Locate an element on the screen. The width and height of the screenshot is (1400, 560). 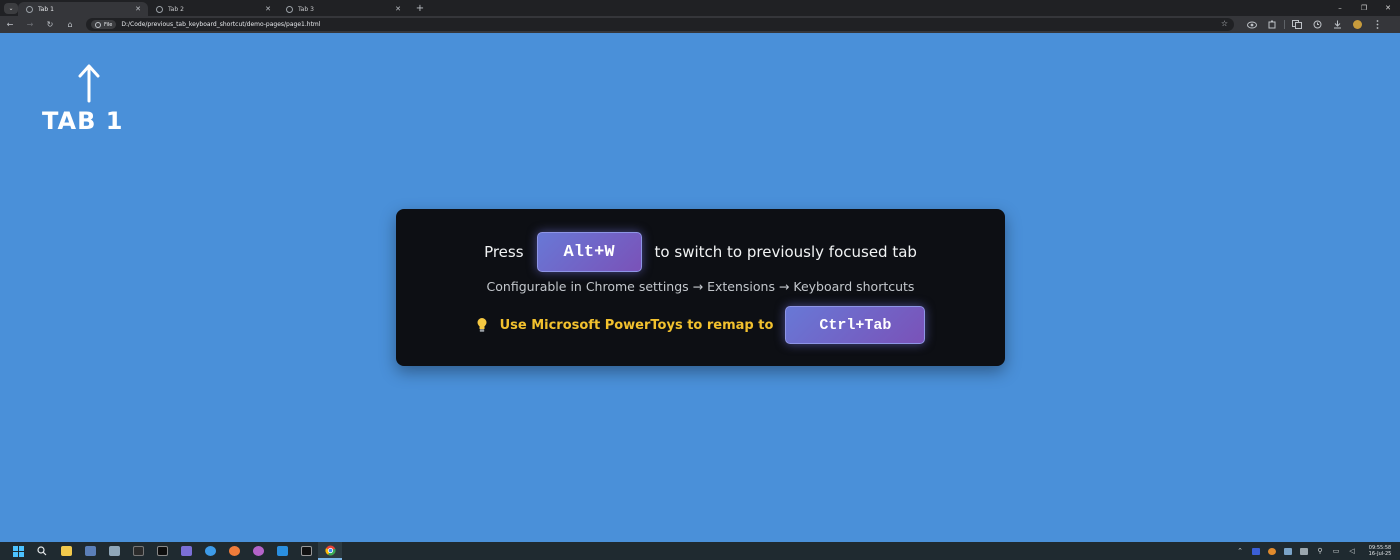
forward-button: → is located at coordinates (30, 24).